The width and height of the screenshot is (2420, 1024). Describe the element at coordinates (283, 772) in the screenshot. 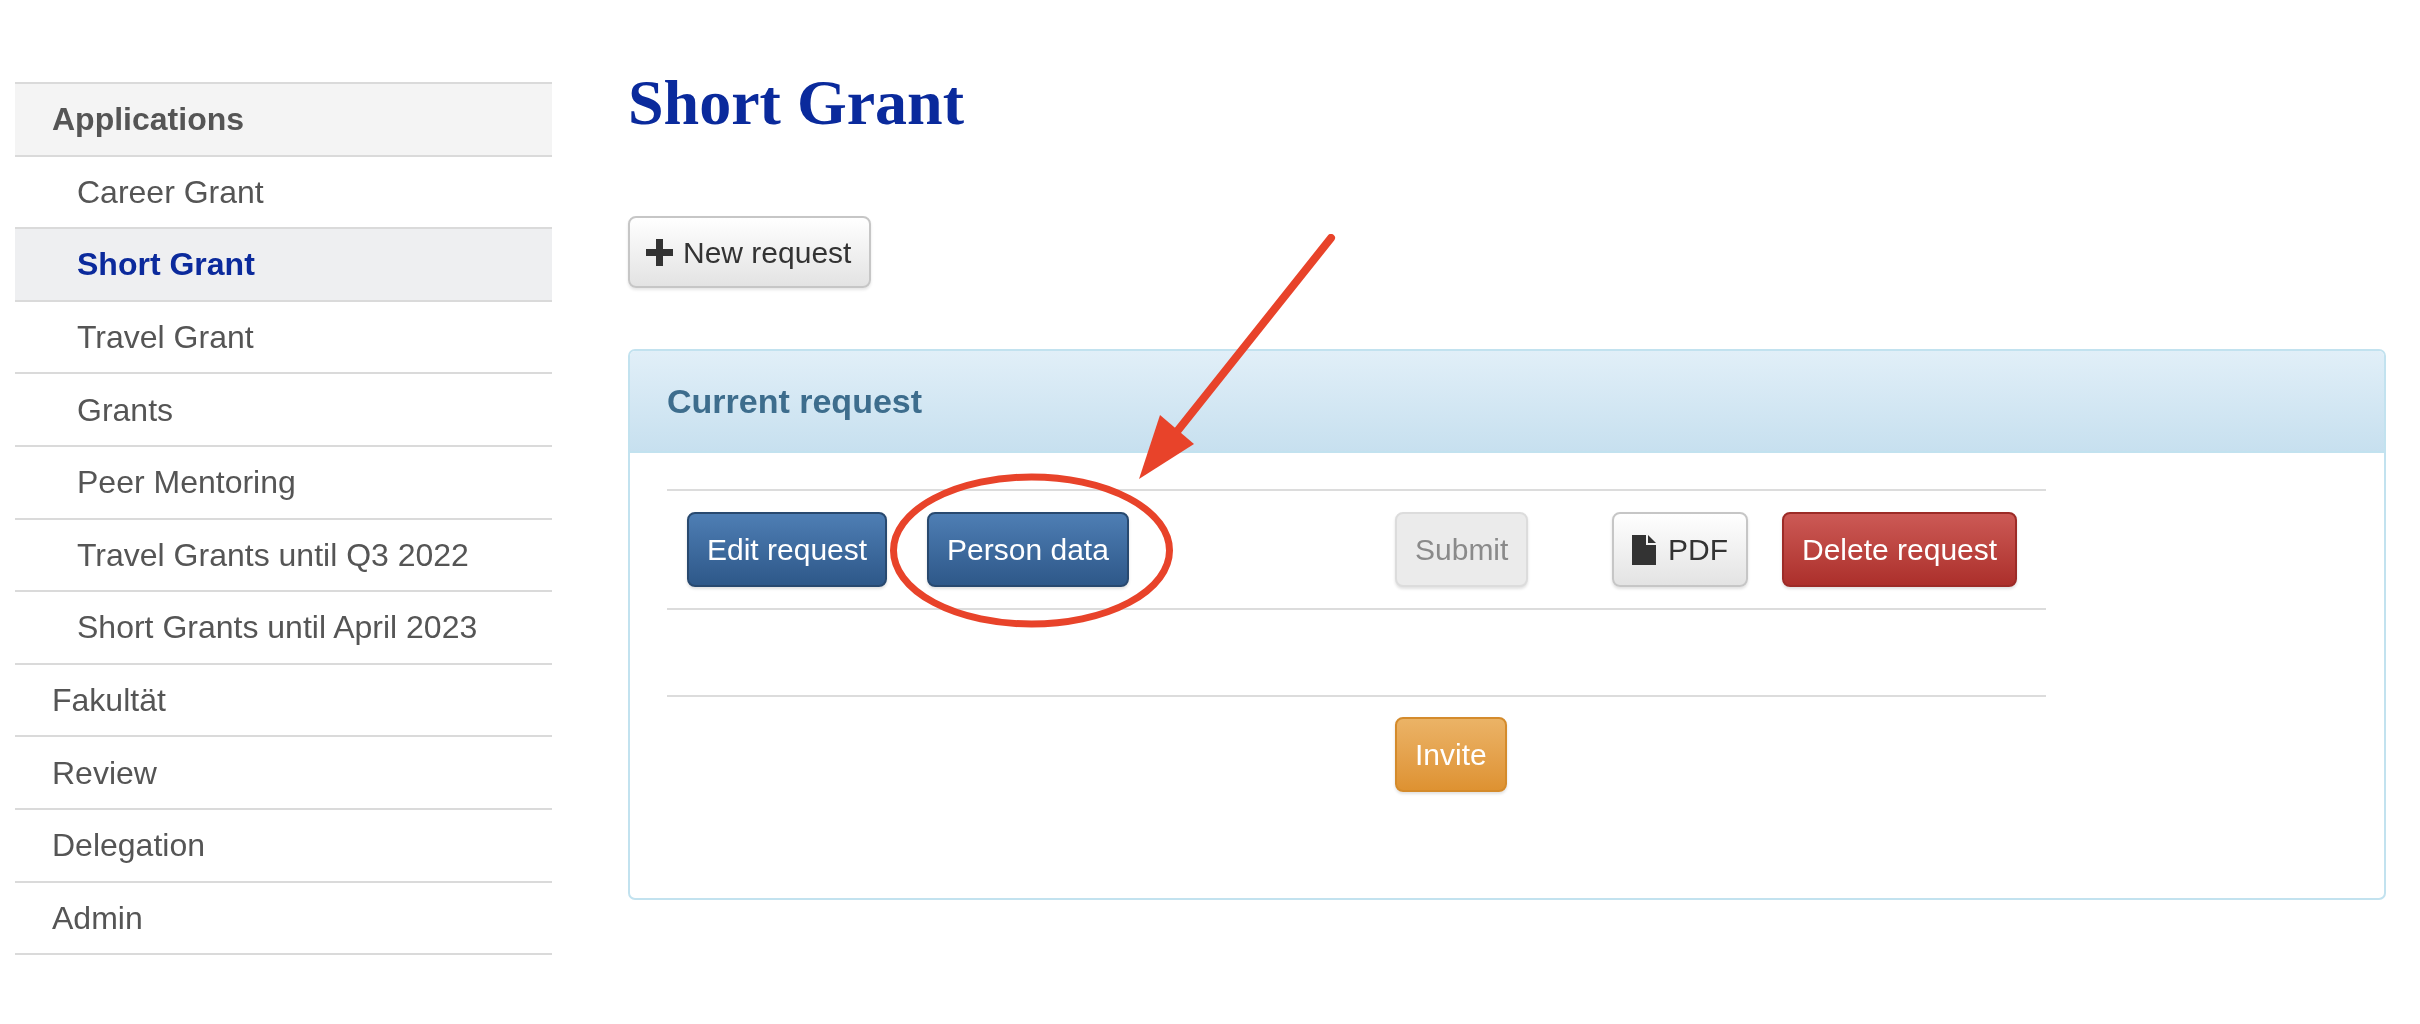

I see `sidebar-item: Review` at that location.